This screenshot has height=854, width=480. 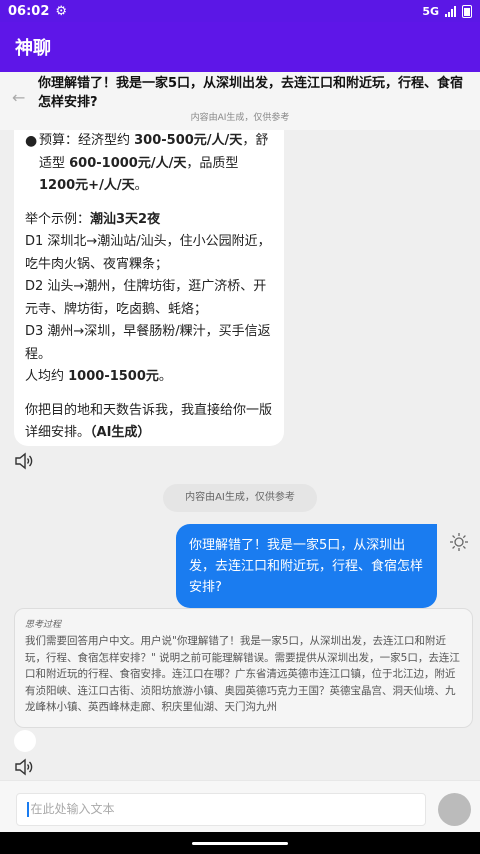 I want to click on itinerary-day2: D2 汕头→潮州，住牌坊街，逛广济桥、开元寺、牌坊街，吃卤鹅、蚝烙；, so click(x=146, y=298).